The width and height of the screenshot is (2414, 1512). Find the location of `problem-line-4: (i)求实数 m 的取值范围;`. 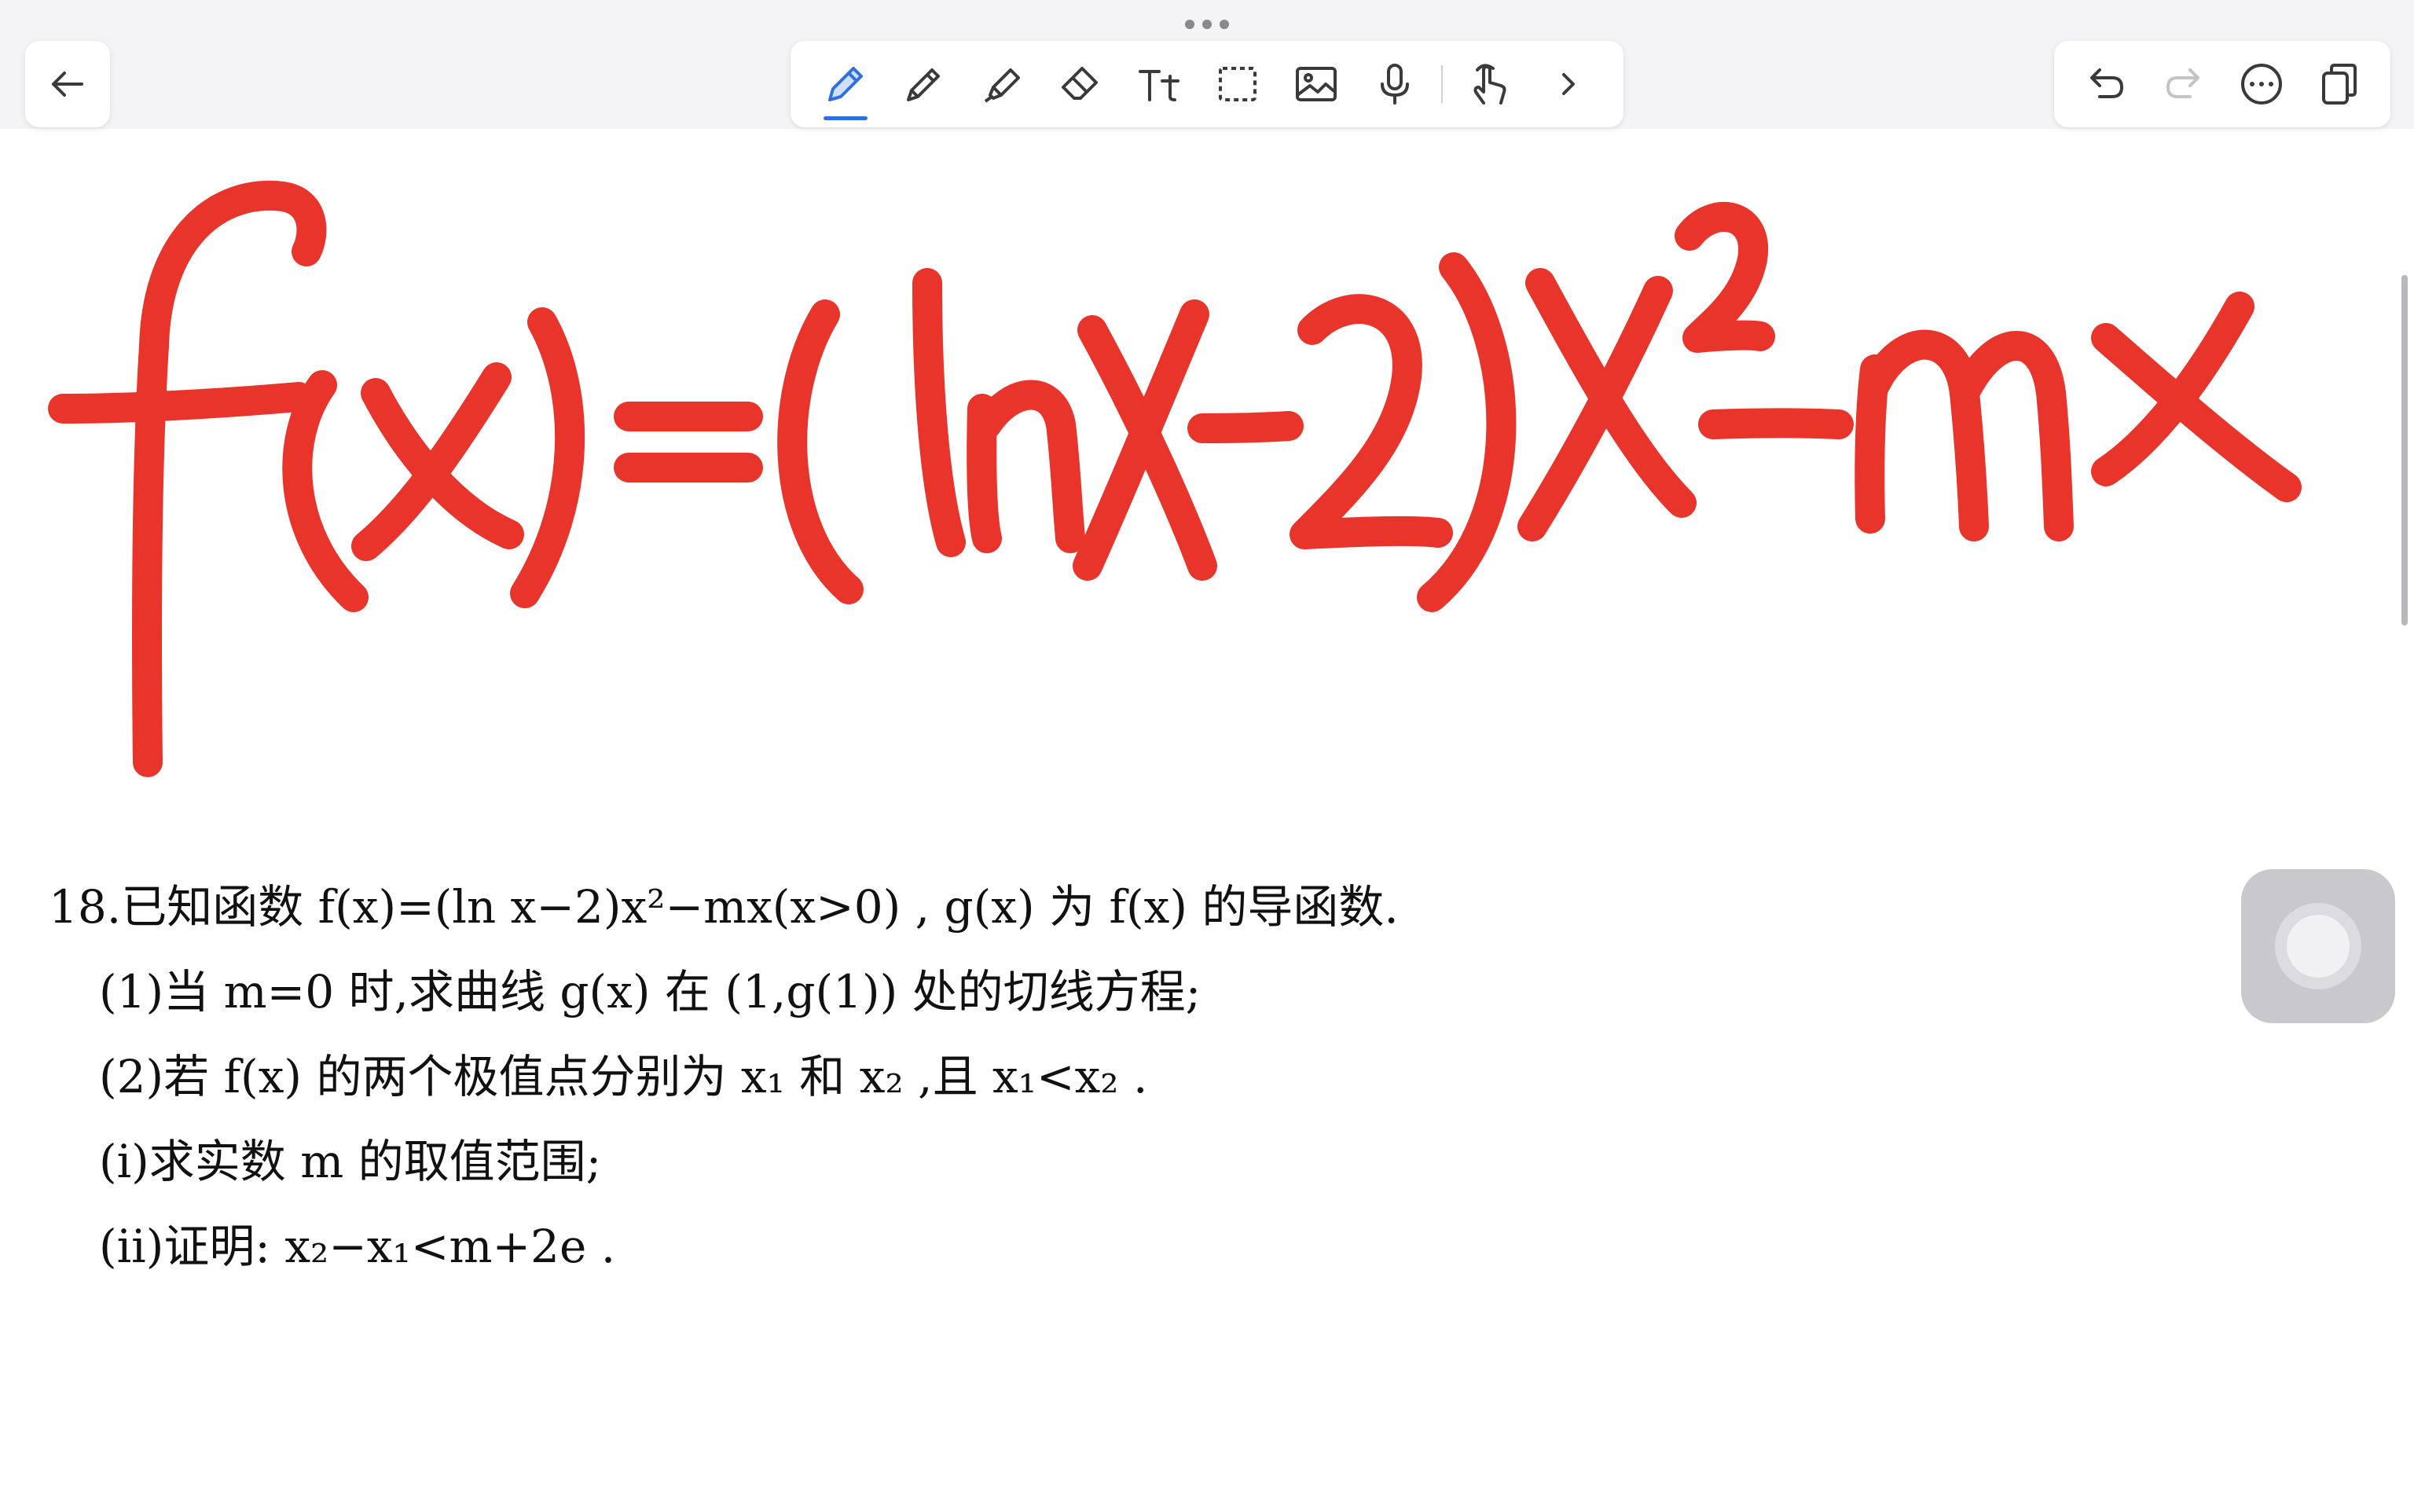

problem-line-4: (i)求实数 m 的取值范围; is located at coordinates (350, 1162).